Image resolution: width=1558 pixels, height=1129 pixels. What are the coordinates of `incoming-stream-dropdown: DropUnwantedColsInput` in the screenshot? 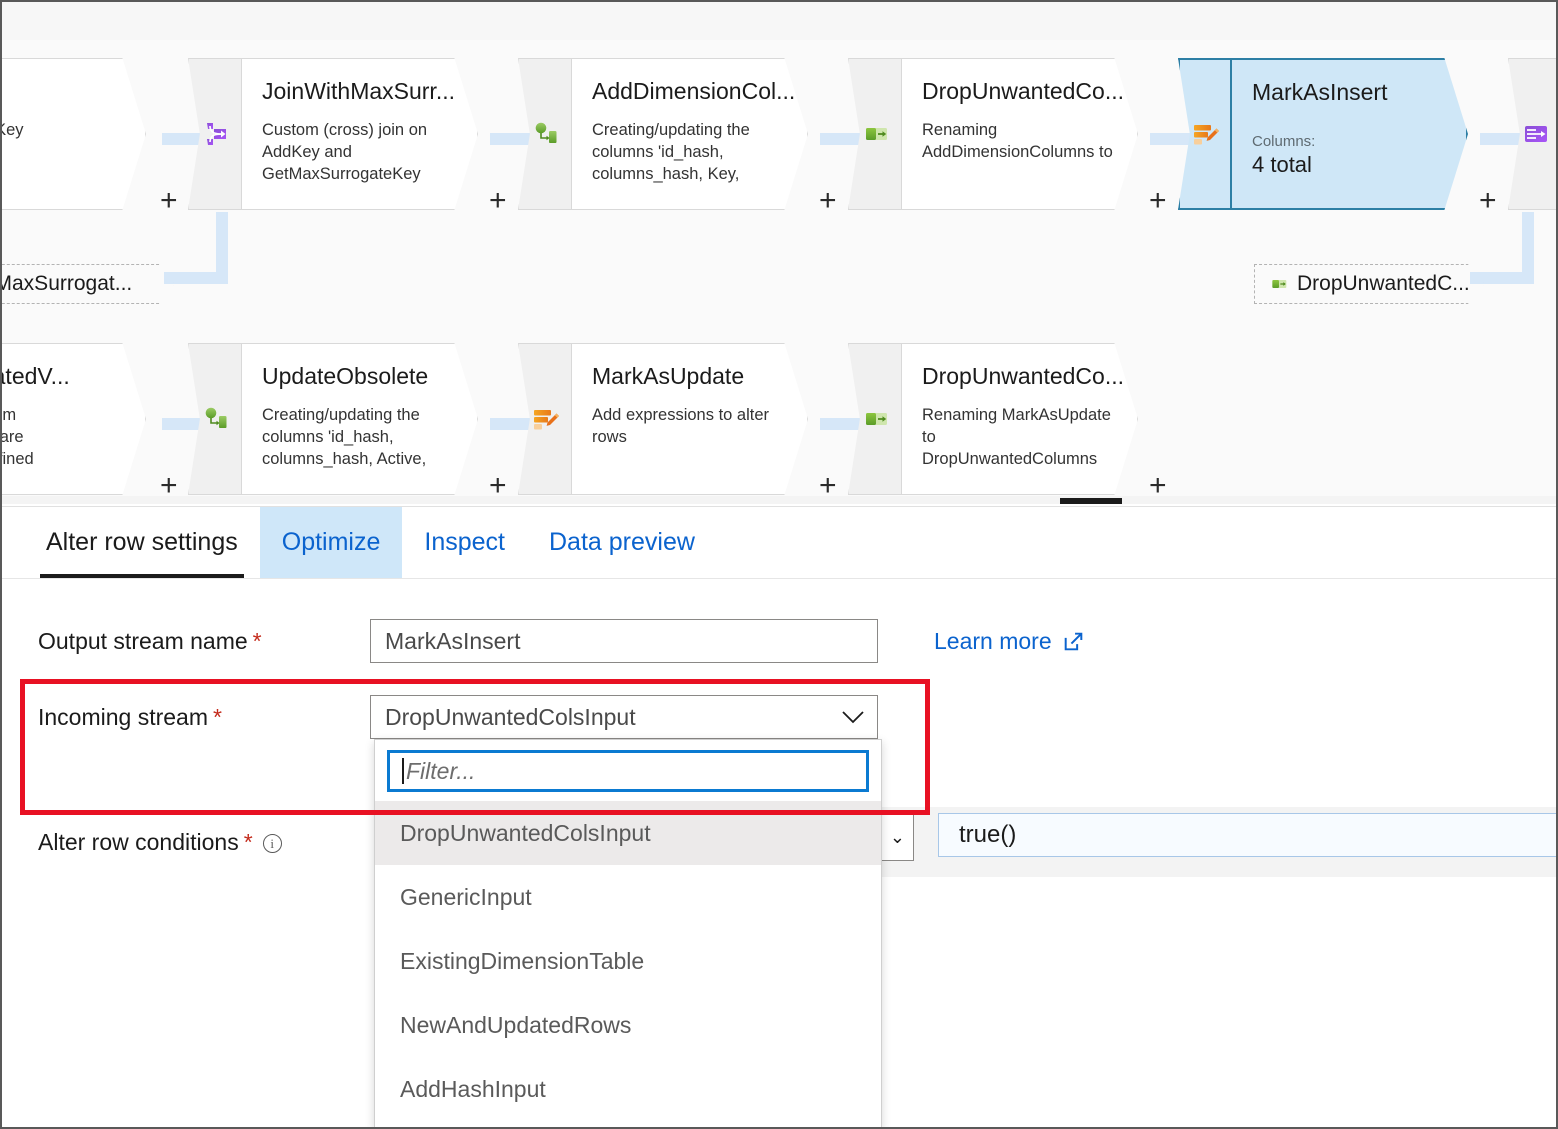 It's located at (624, 717).